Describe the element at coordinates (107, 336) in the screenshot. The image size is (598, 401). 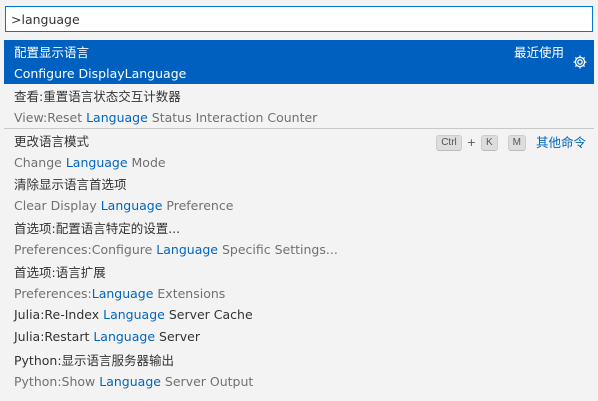
I see `item-label: Julia:Restart Language Server` at that location.